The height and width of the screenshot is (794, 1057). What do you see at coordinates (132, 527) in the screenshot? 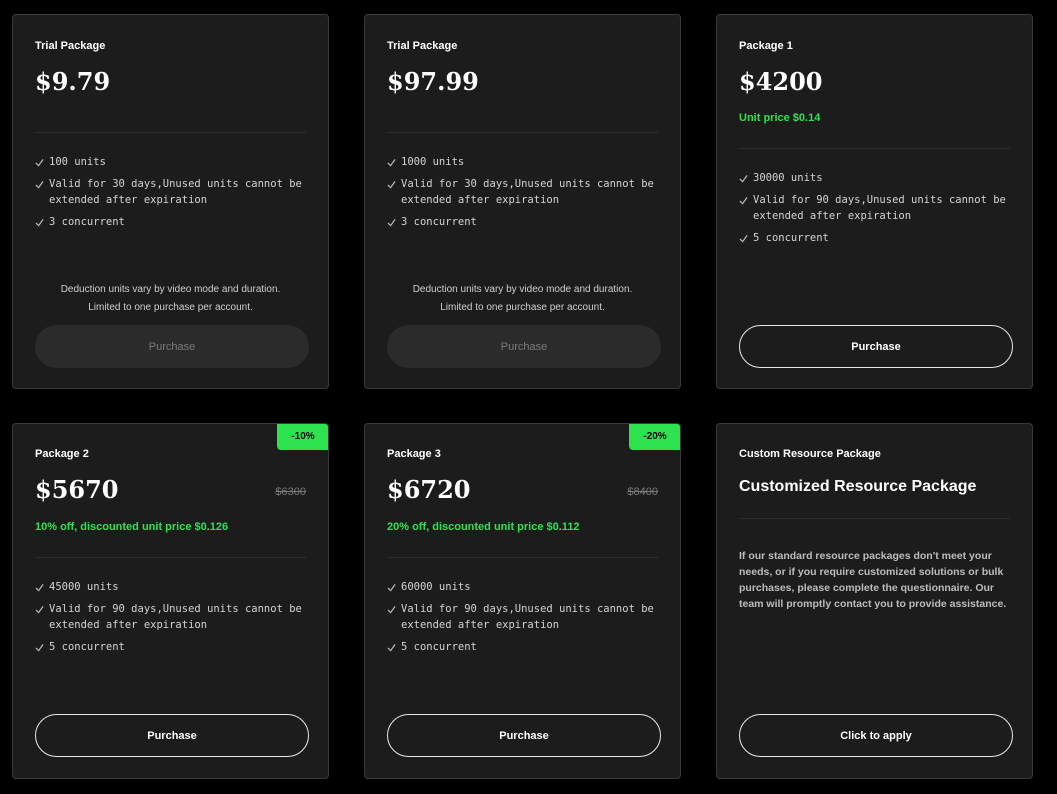
I see `discount-note: 10% off, discounted unit price $0.126` at bounding box center [132, 527].